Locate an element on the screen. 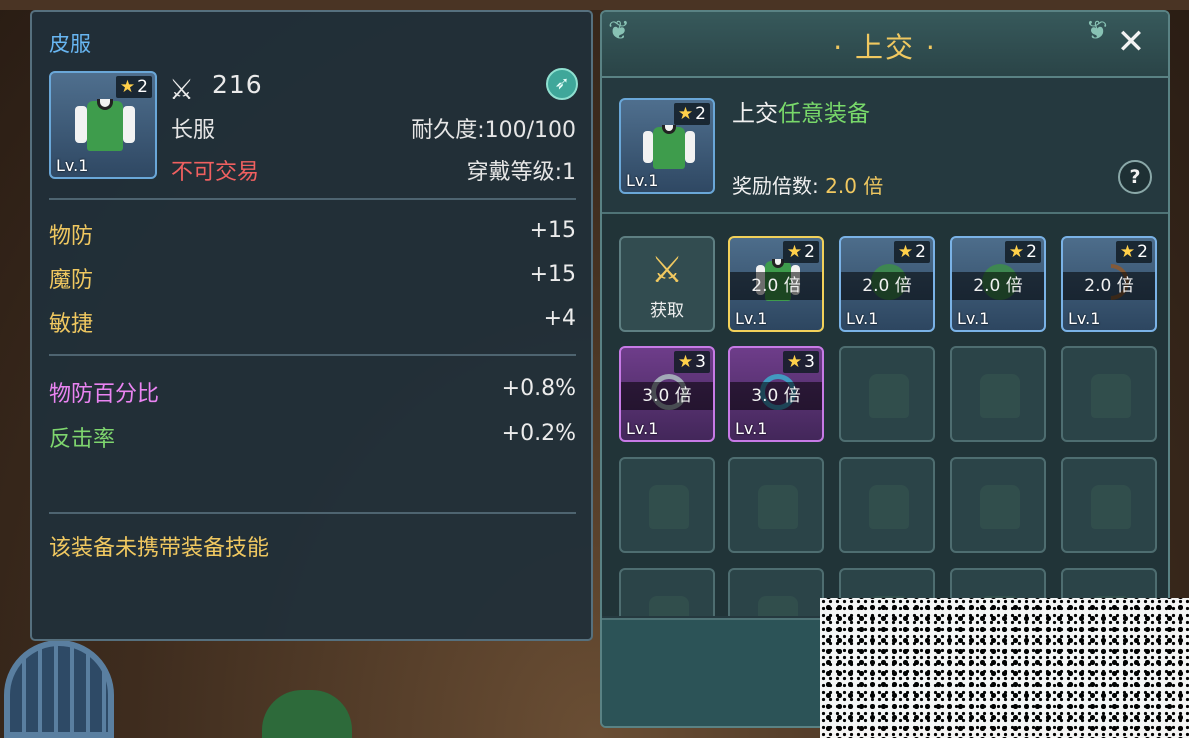  stat-name: 敏捷 is located at coordinates (71, 324).